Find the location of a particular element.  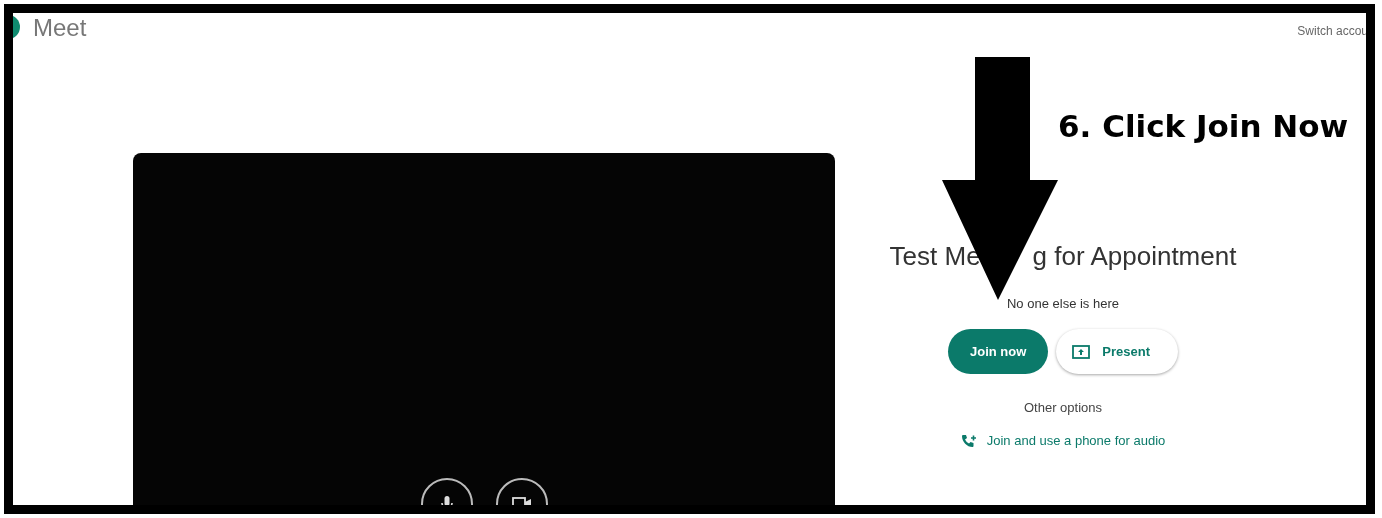

app-name: Meet is located at coordinates (60, 28).